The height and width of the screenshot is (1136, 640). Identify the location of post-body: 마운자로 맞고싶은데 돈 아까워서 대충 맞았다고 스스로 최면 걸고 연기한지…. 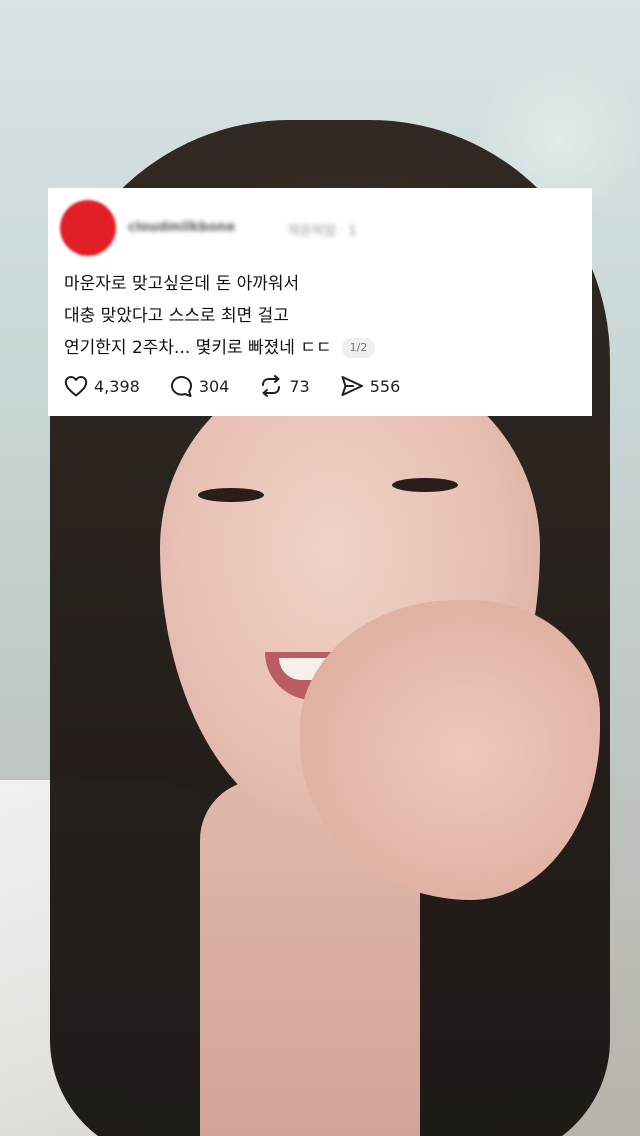
(220, 316).